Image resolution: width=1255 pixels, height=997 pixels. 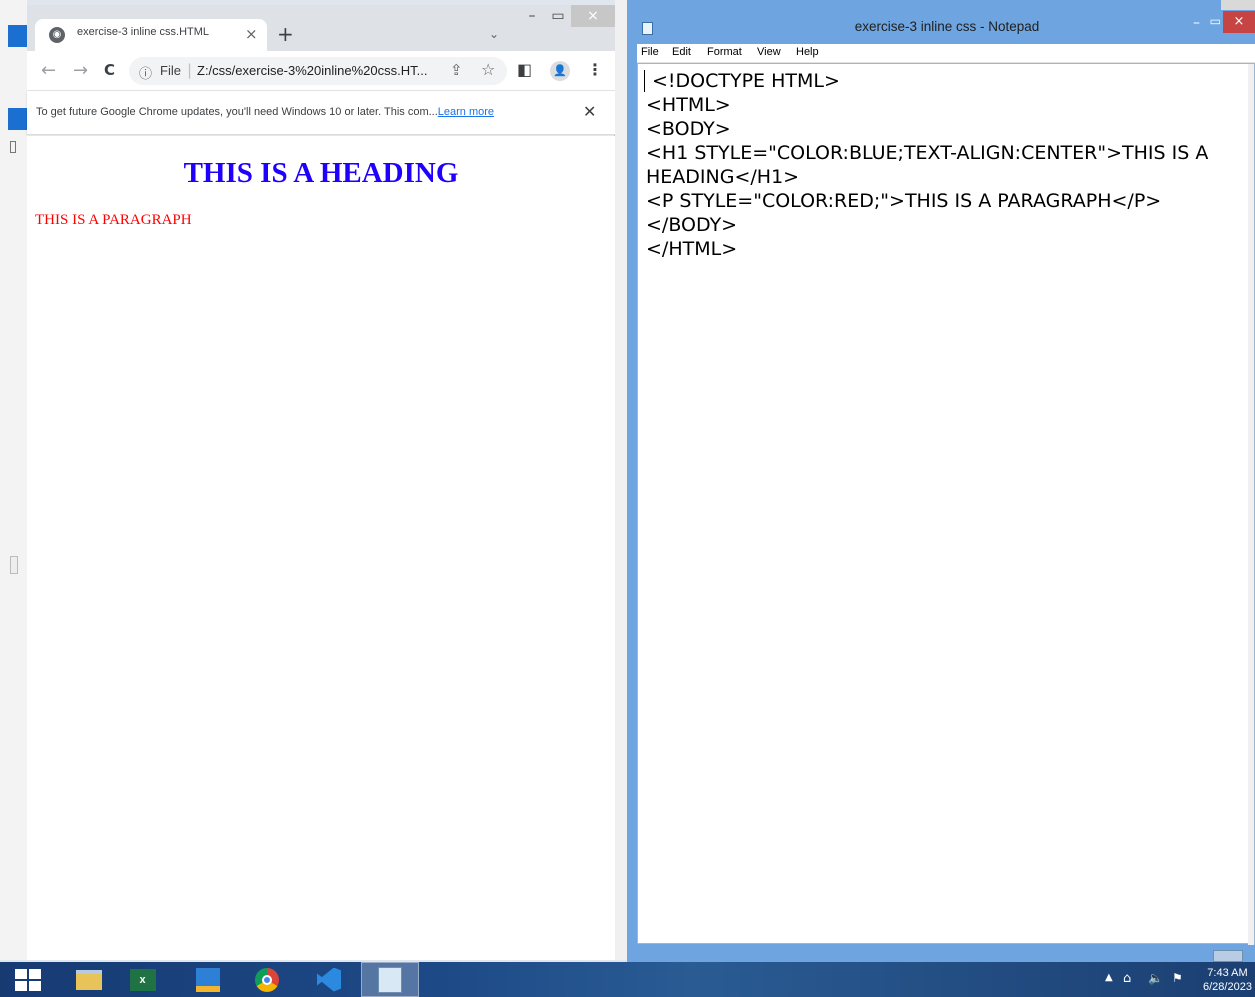 I want to click on notepad-close-button: ×, so click(x=1239, y=22).